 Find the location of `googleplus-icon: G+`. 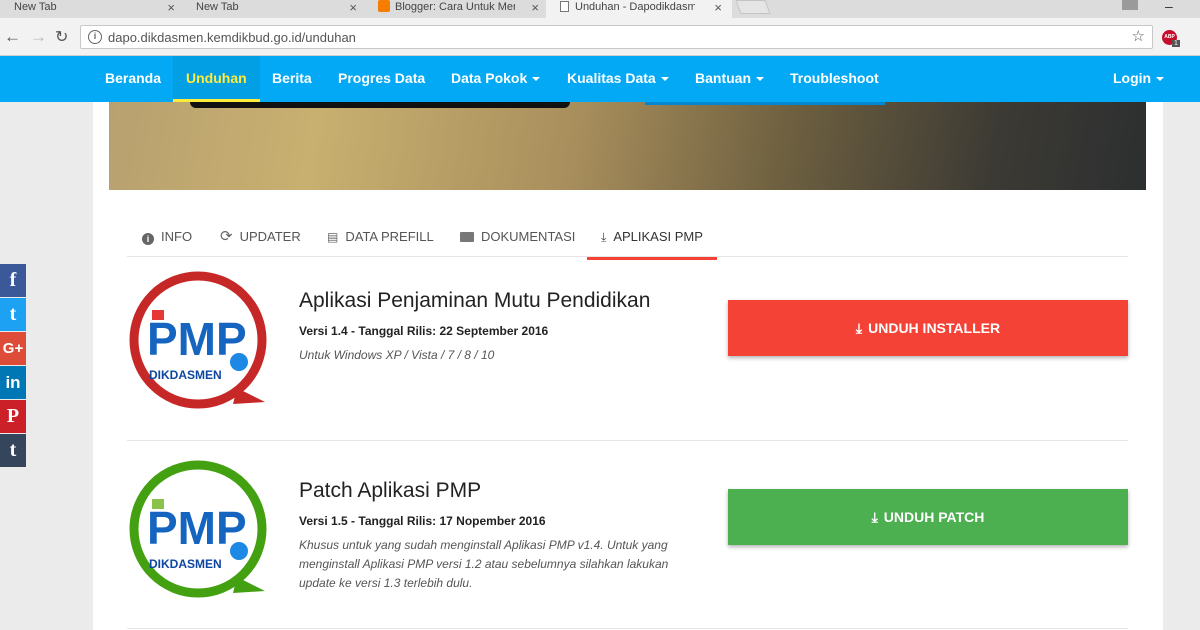

googleplus-icon: G+ is located at coordinates (13, 348).